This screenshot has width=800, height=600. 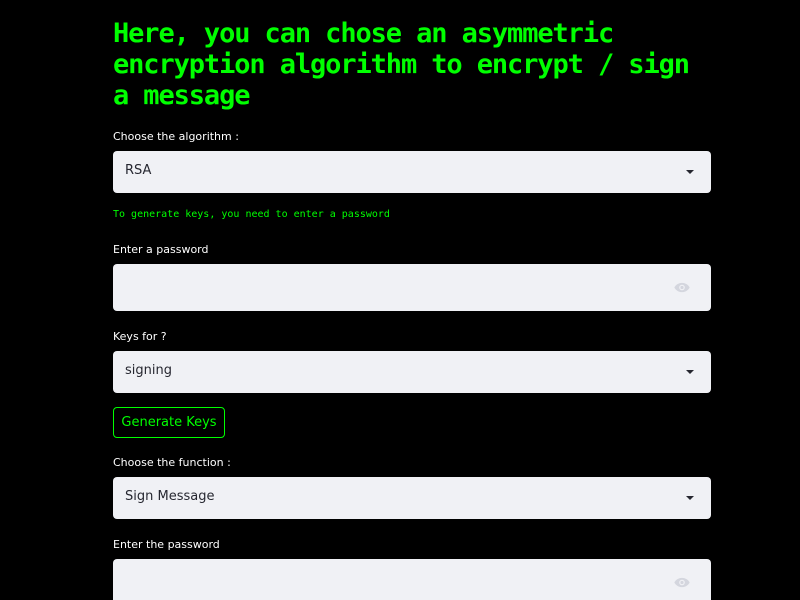 I want to click on function-password-field, so click(x=412, y=579).